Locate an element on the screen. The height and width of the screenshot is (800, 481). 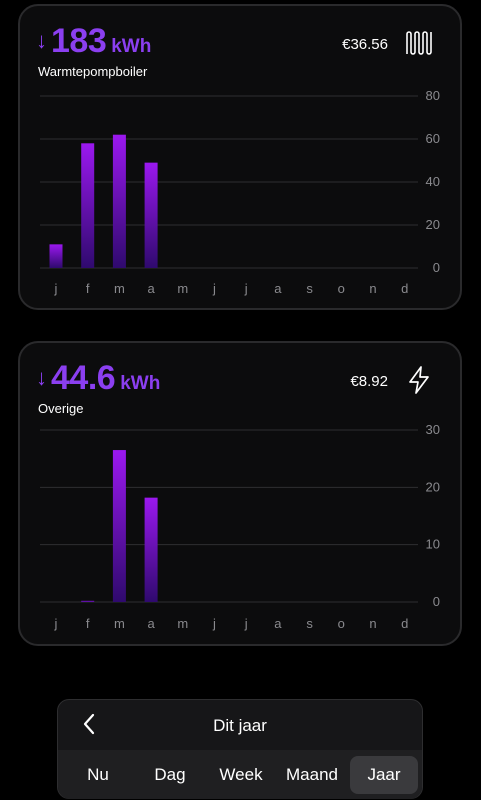
tab-nu: Nu is located at coordinates (98, 775).